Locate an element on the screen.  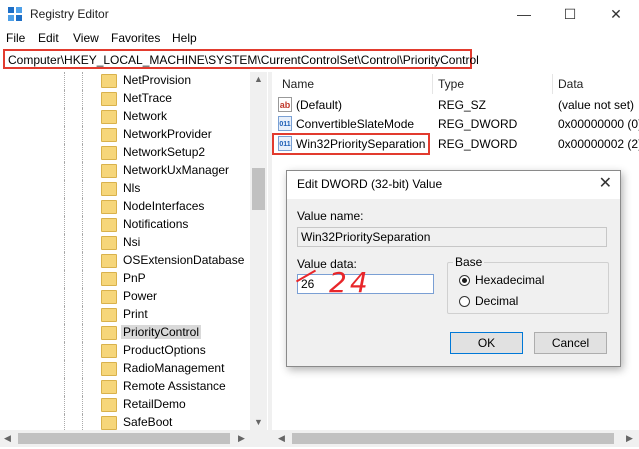
tree-item: ›Print is located at coordinates (134, 315).